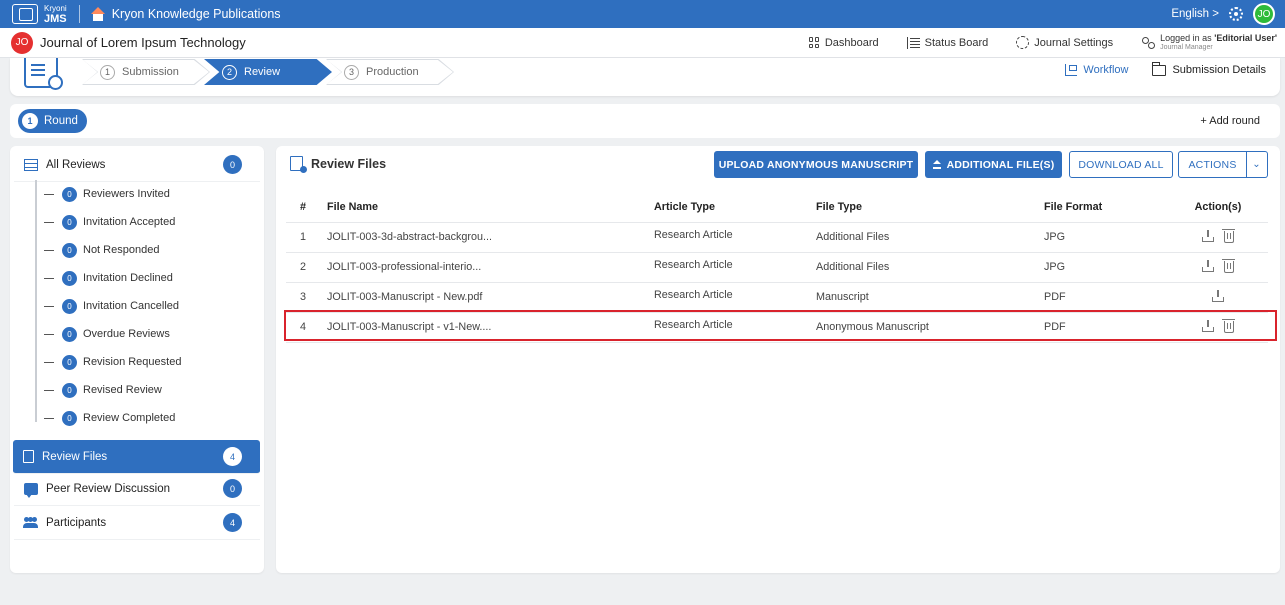  What do you see at coordinates (79, 14) in the screenshot?
I see `topbar-divider` at bounding box center [79, 14].